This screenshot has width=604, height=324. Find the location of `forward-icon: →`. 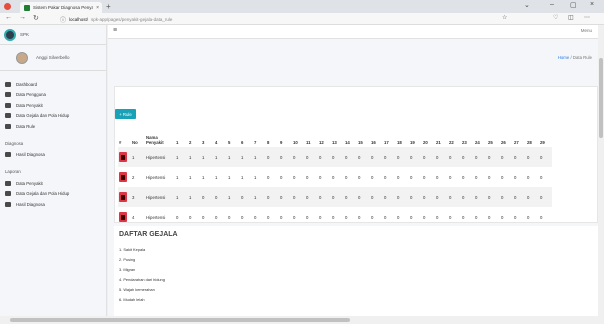

forward-icon: → is located at coordinates (22, 17).